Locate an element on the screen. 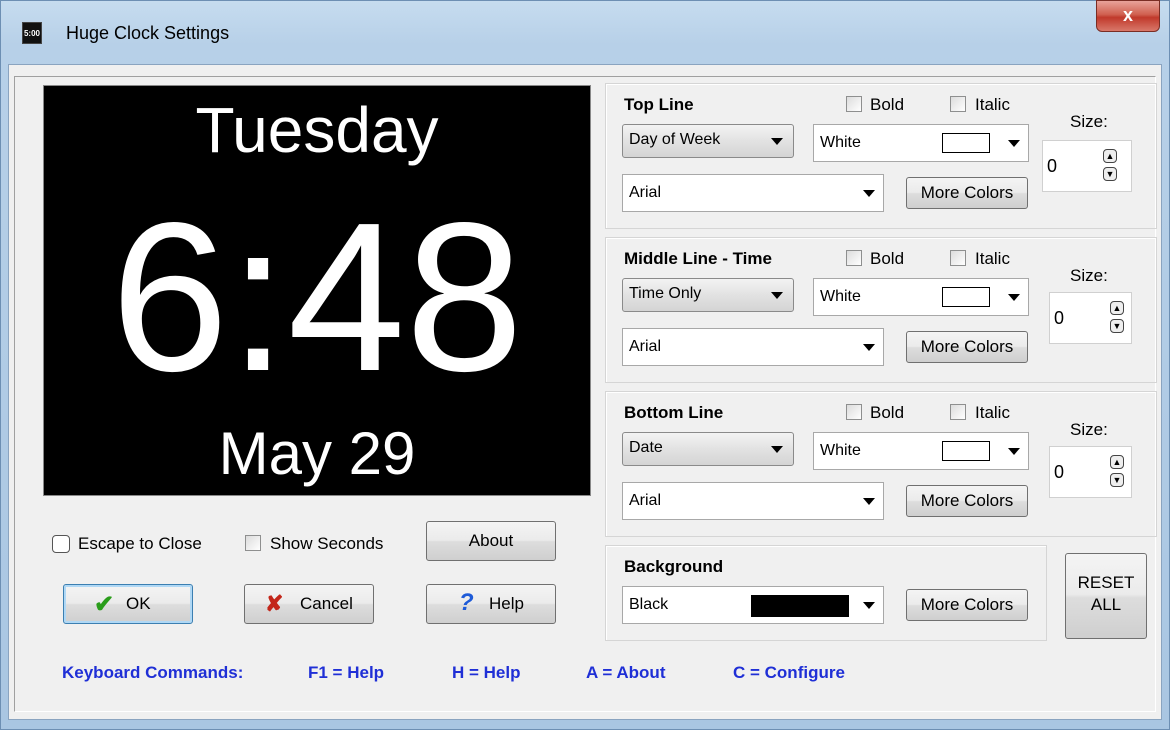 The height and width of the screenshot is (730, 1170). middle-line-italic-label: Italic is located at coordinates (992, 259).